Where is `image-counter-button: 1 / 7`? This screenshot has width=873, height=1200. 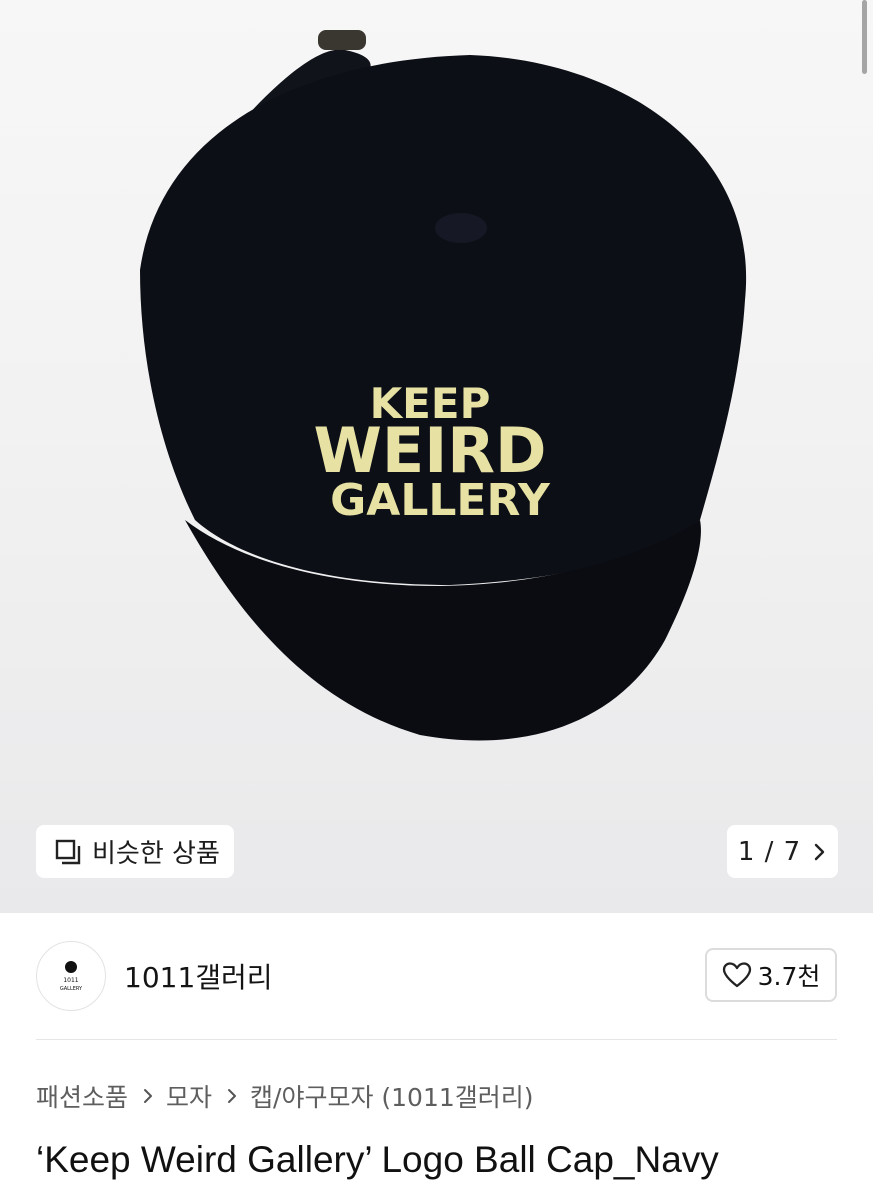 image-counter-button: 1 / 7 is located at coordinates (782, 851).